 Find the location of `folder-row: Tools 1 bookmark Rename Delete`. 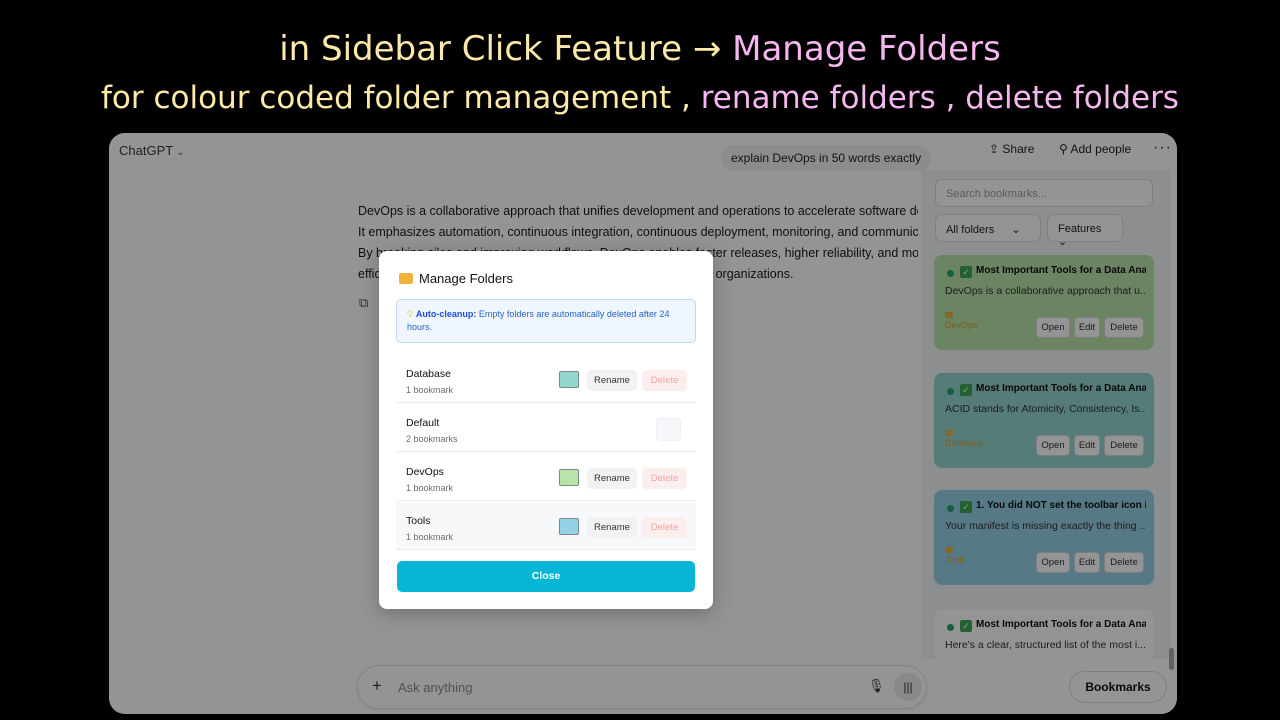

folder-row: Tools 1 bookmark Rename Delete is located at coordinates (546, 526).